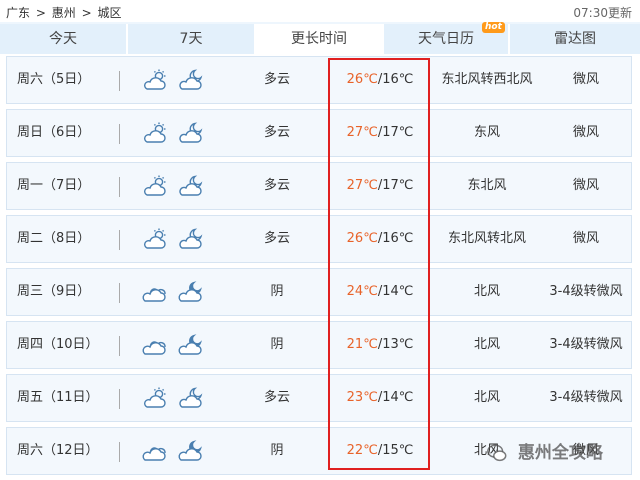 This screenshot has width=640, height=480. I want to click on temperature: 21℃/13℃, so click(380, 345).